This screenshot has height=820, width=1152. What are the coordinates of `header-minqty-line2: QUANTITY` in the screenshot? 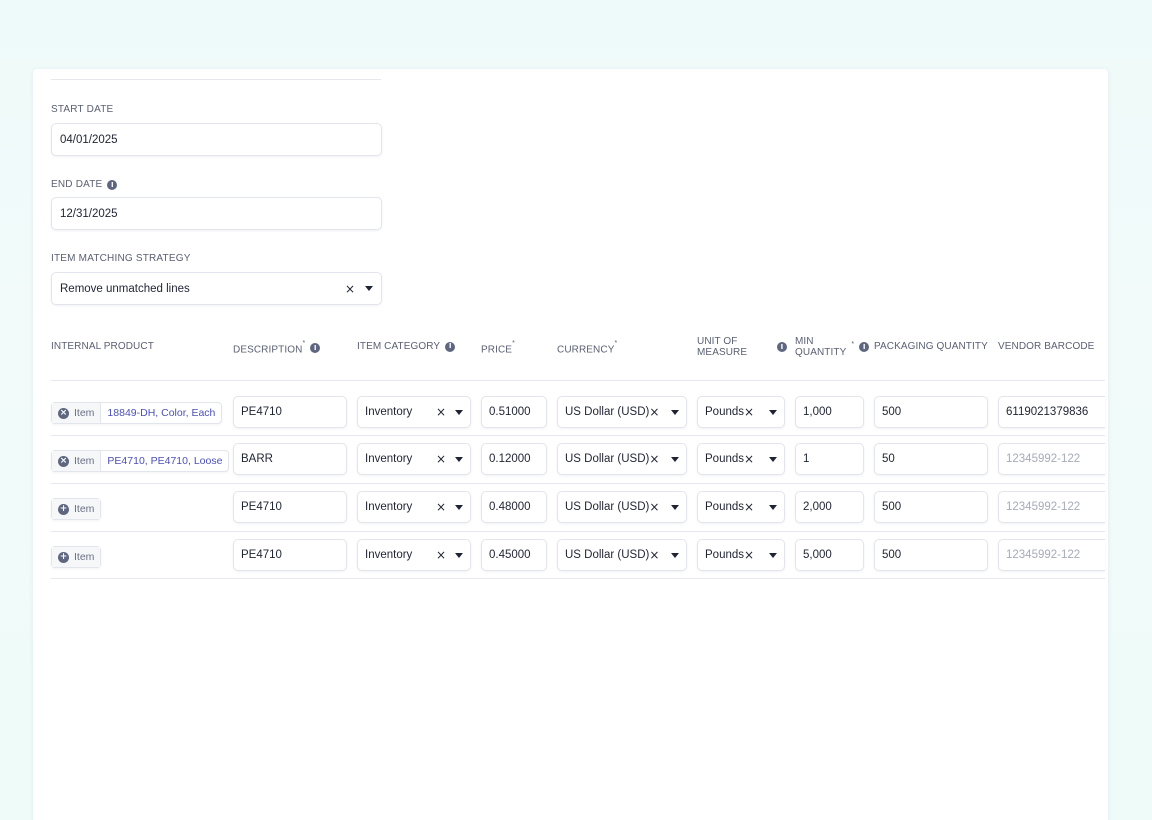 It's located at (821, 352).